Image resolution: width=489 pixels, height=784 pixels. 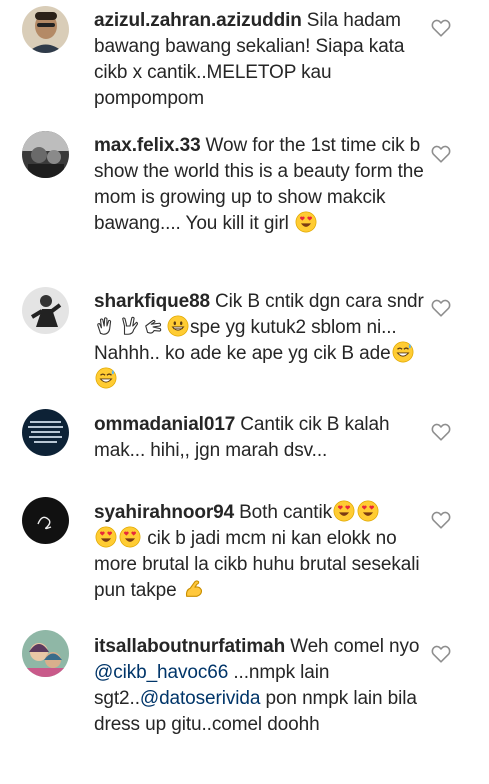 I want to click on mention-link: @datoserivida, so click(x=200, y=698).